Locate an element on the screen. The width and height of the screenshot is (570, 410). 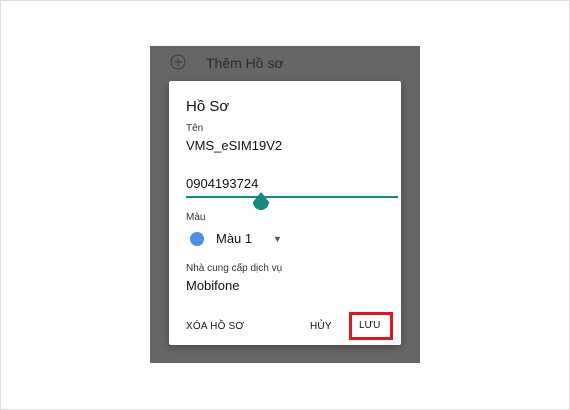
text-cursor-handle is located at coordinates (261, 202).